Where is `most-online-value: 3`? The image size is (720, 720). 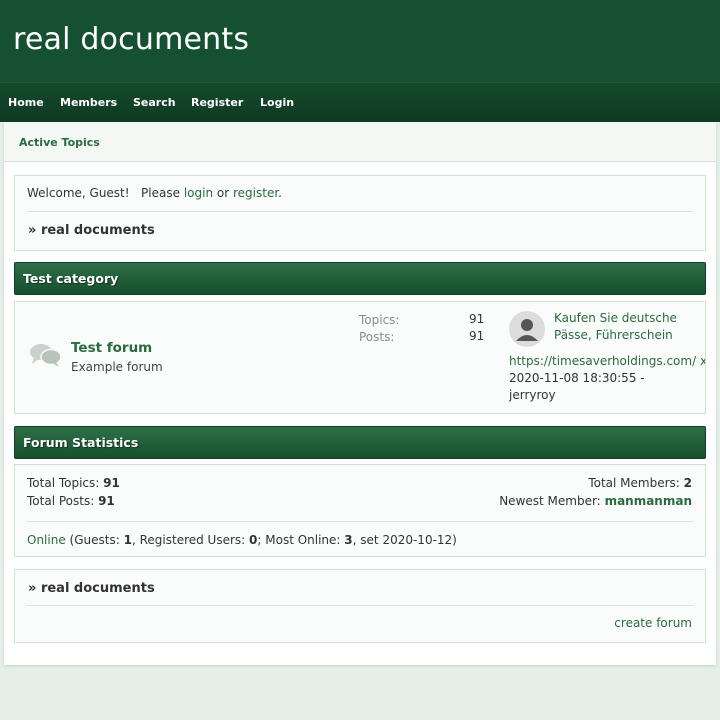 most-online-value: 3 is located at coordinates (348, 540).